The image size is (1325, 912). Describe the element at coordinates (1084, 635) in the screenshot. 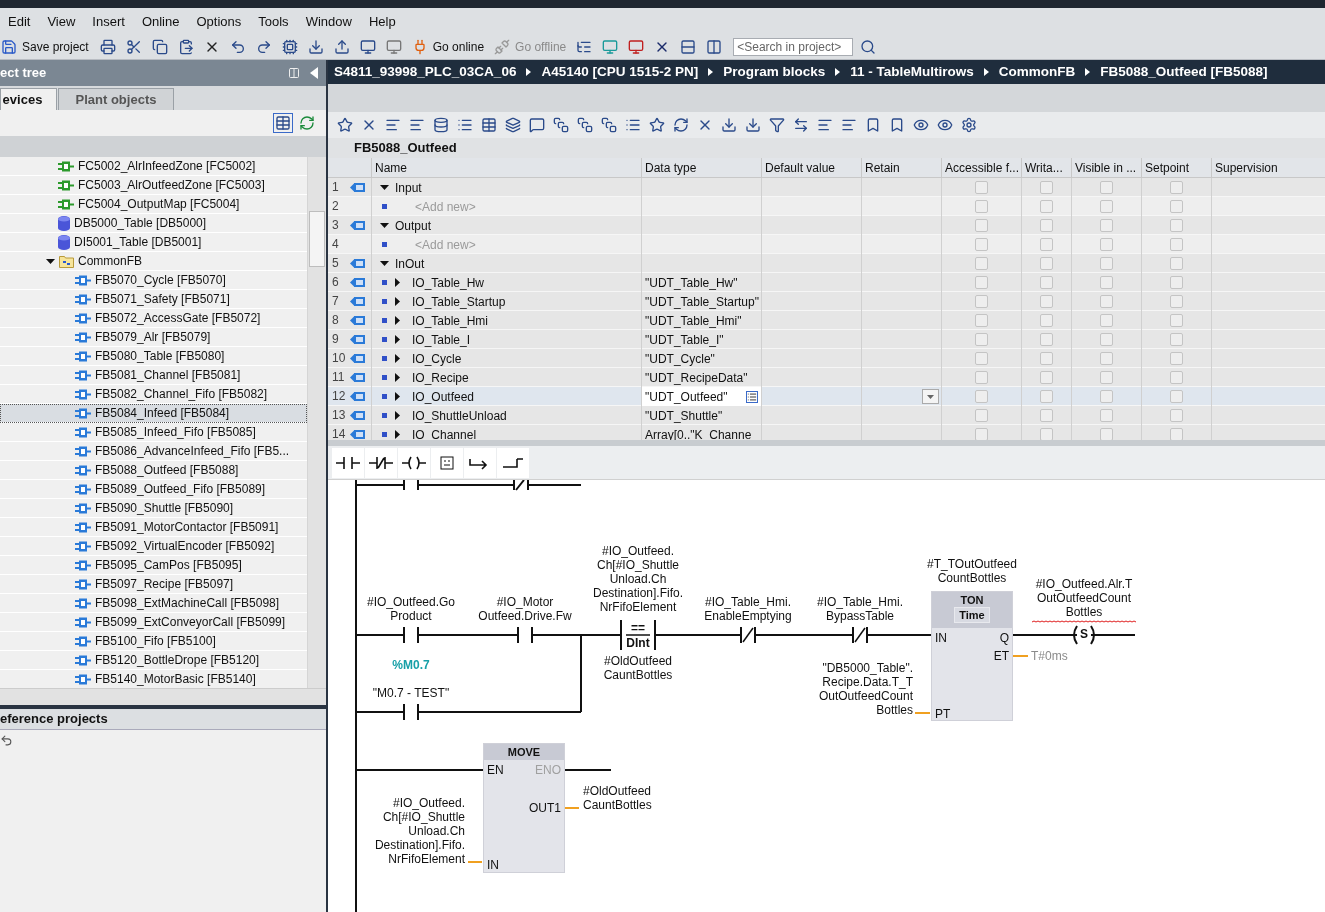

I see `set-coil` at that location.